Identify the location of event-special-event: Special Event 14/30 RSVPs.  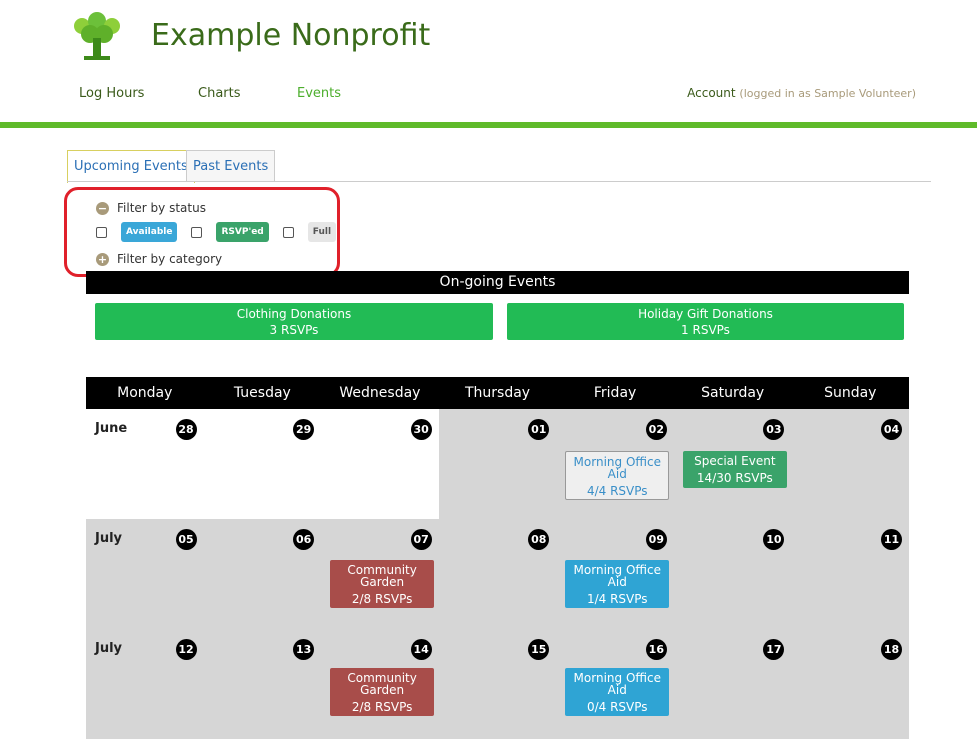
(734, 469).